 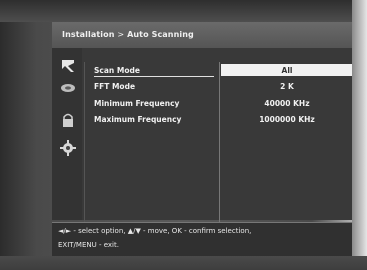 What do you see at coordinates (117, 70) in the screenshot?
I see `scan-mode-label: Scan Mode` at bounding box center [117, 70].